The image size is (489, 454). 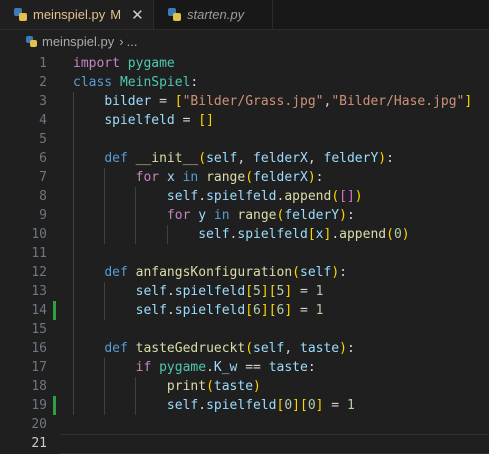 What do you see at coordinates (39, 291) in the screenshot?
I see `line-number: 13` at bounding box center [39, 291].